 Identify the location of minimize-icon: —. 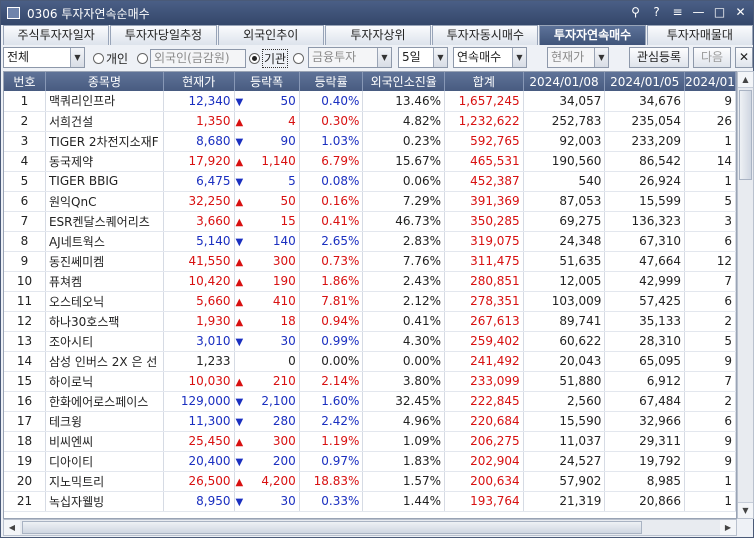
(698, 12).